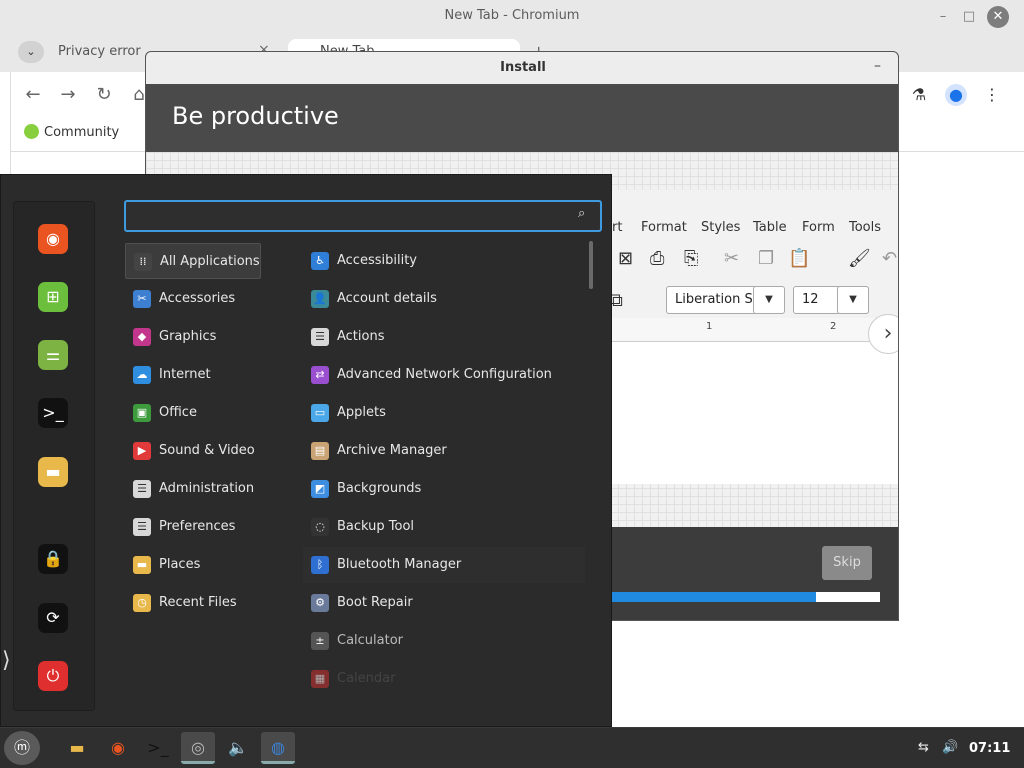  Describe the element at coordinates (923, 747) in the screenshot. I see `network-disconnected-icon: ⇆` at that location.